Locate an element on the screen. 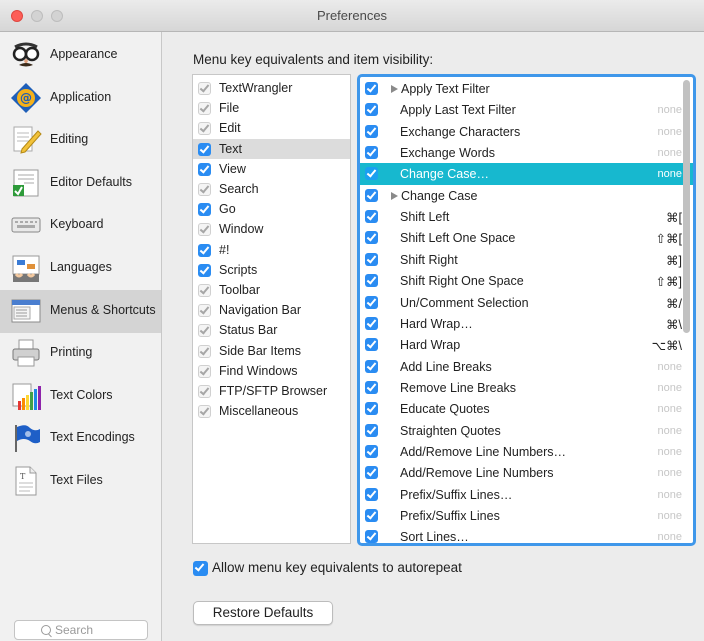  menu-row: View is located at coordinates (271, 169).